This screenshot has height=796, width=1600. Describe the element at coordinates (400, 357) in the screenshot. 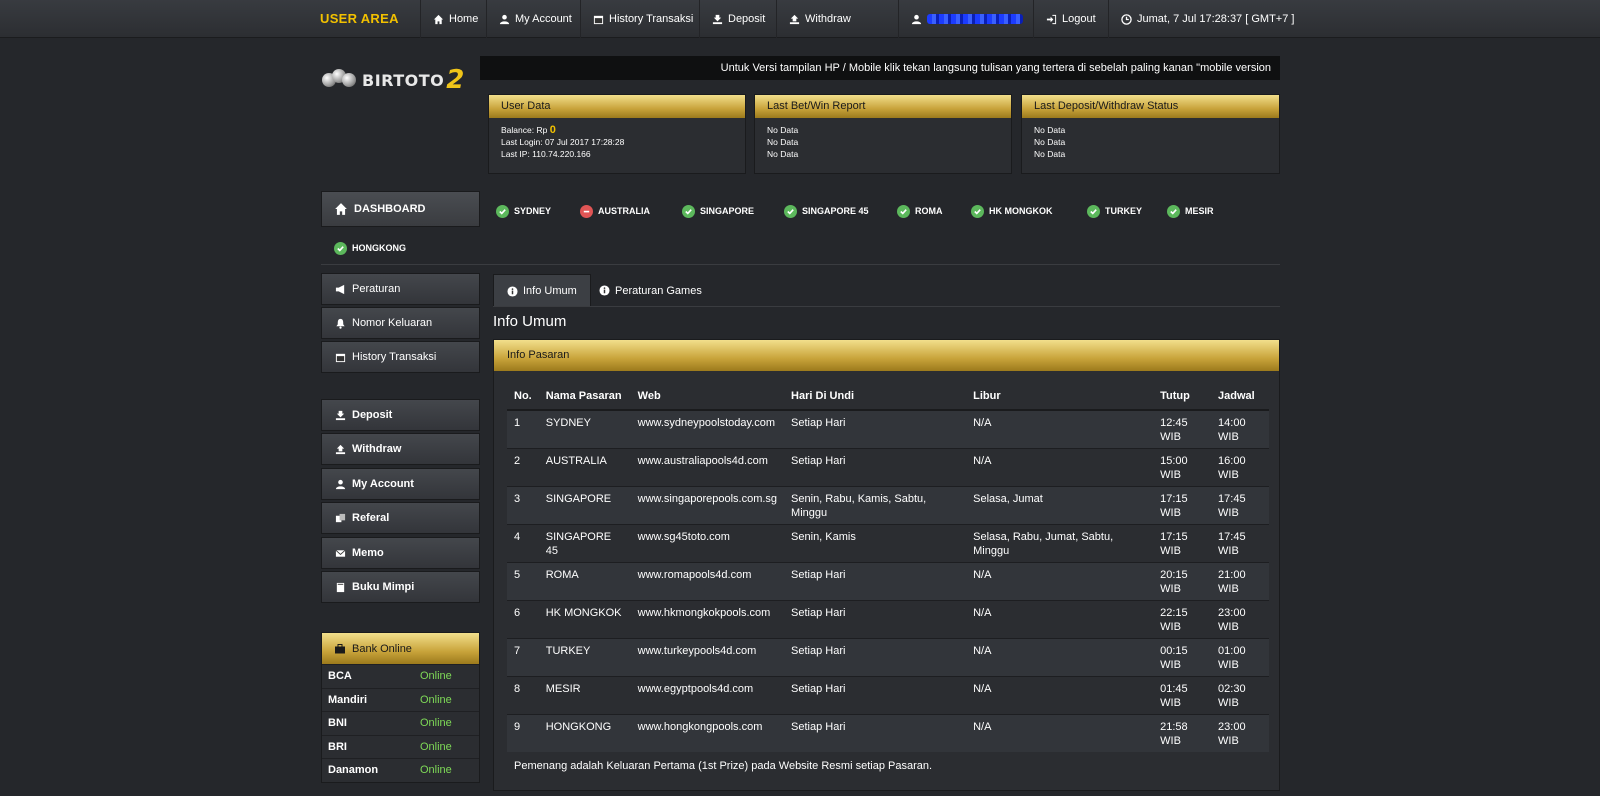

I see `sidebar-item-history-transaksi: History Transaksi` at that location.